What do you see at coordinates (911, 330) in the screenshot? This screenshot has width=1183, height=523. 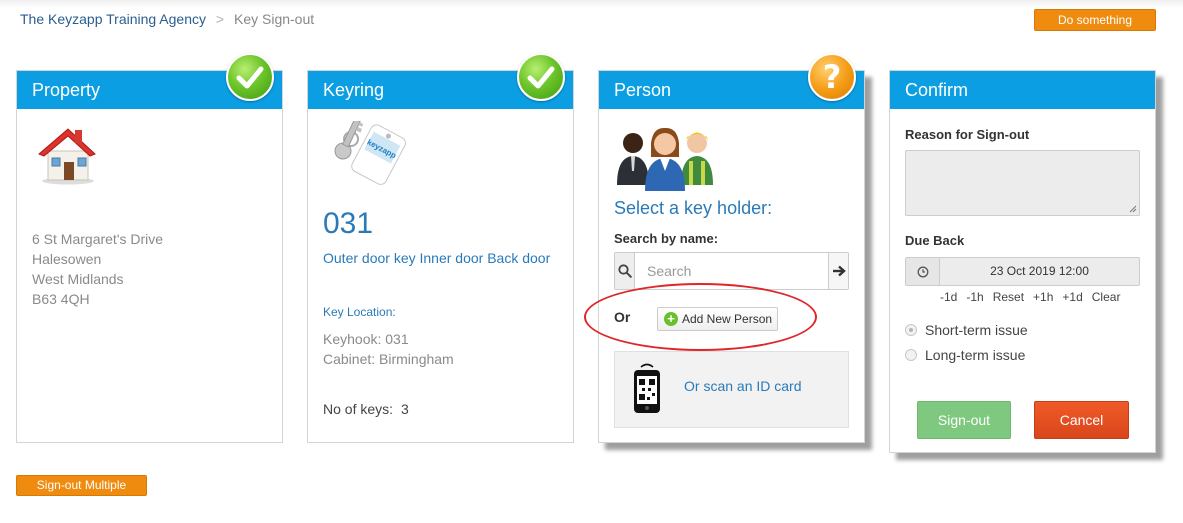 I see `short-term-radio` at bounding box center [911, 330].